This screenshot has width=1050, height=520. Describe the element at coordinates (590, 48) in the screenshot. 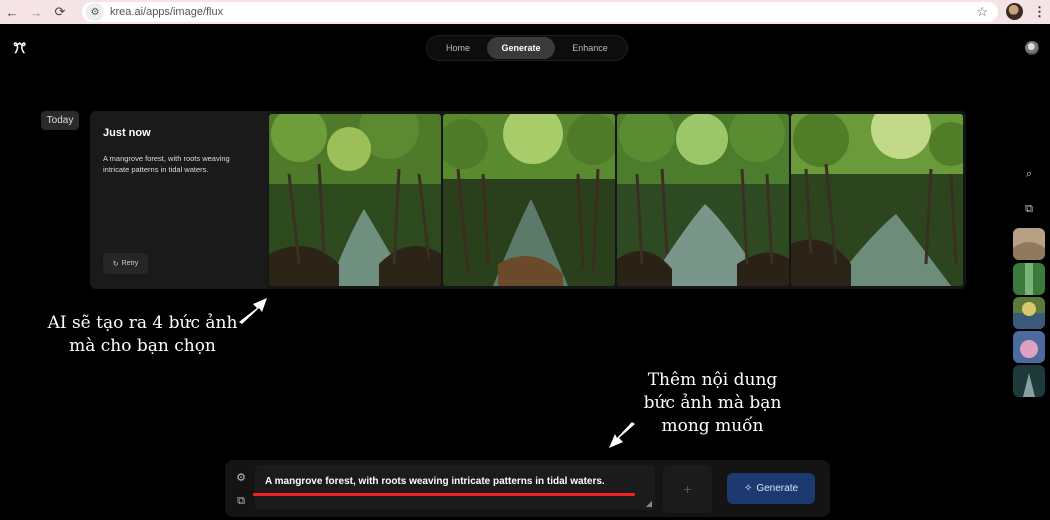

I see `tab-enhance: Enhance` at that location.